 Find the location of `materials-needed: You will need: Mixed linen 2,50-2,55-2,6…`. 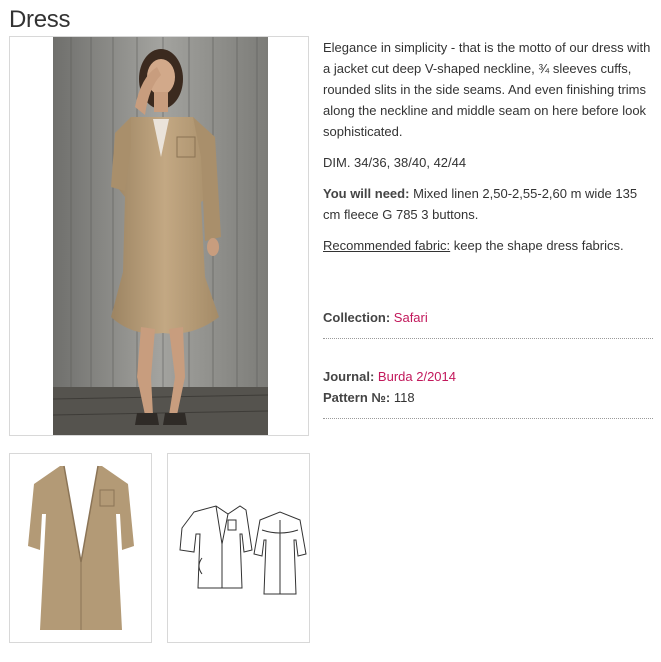

materials-needed: You will need: Mixed linen 2,50-2,55-2,6… is located at coordinates (489, 204).